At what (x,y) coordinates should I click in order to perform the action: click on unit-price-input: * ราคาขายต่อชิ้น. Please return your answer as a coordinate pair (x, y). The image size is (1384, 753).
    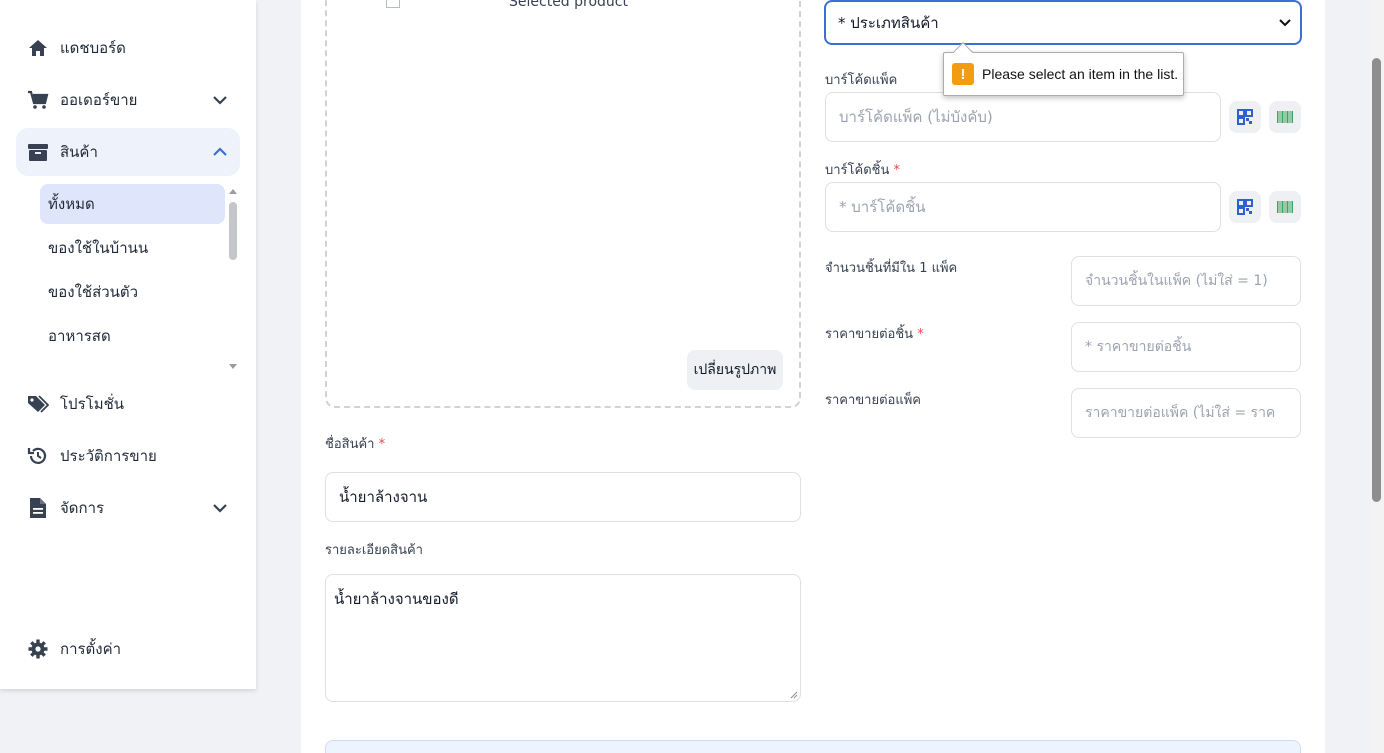
    Looking at the image, I should click on (1186, 347).